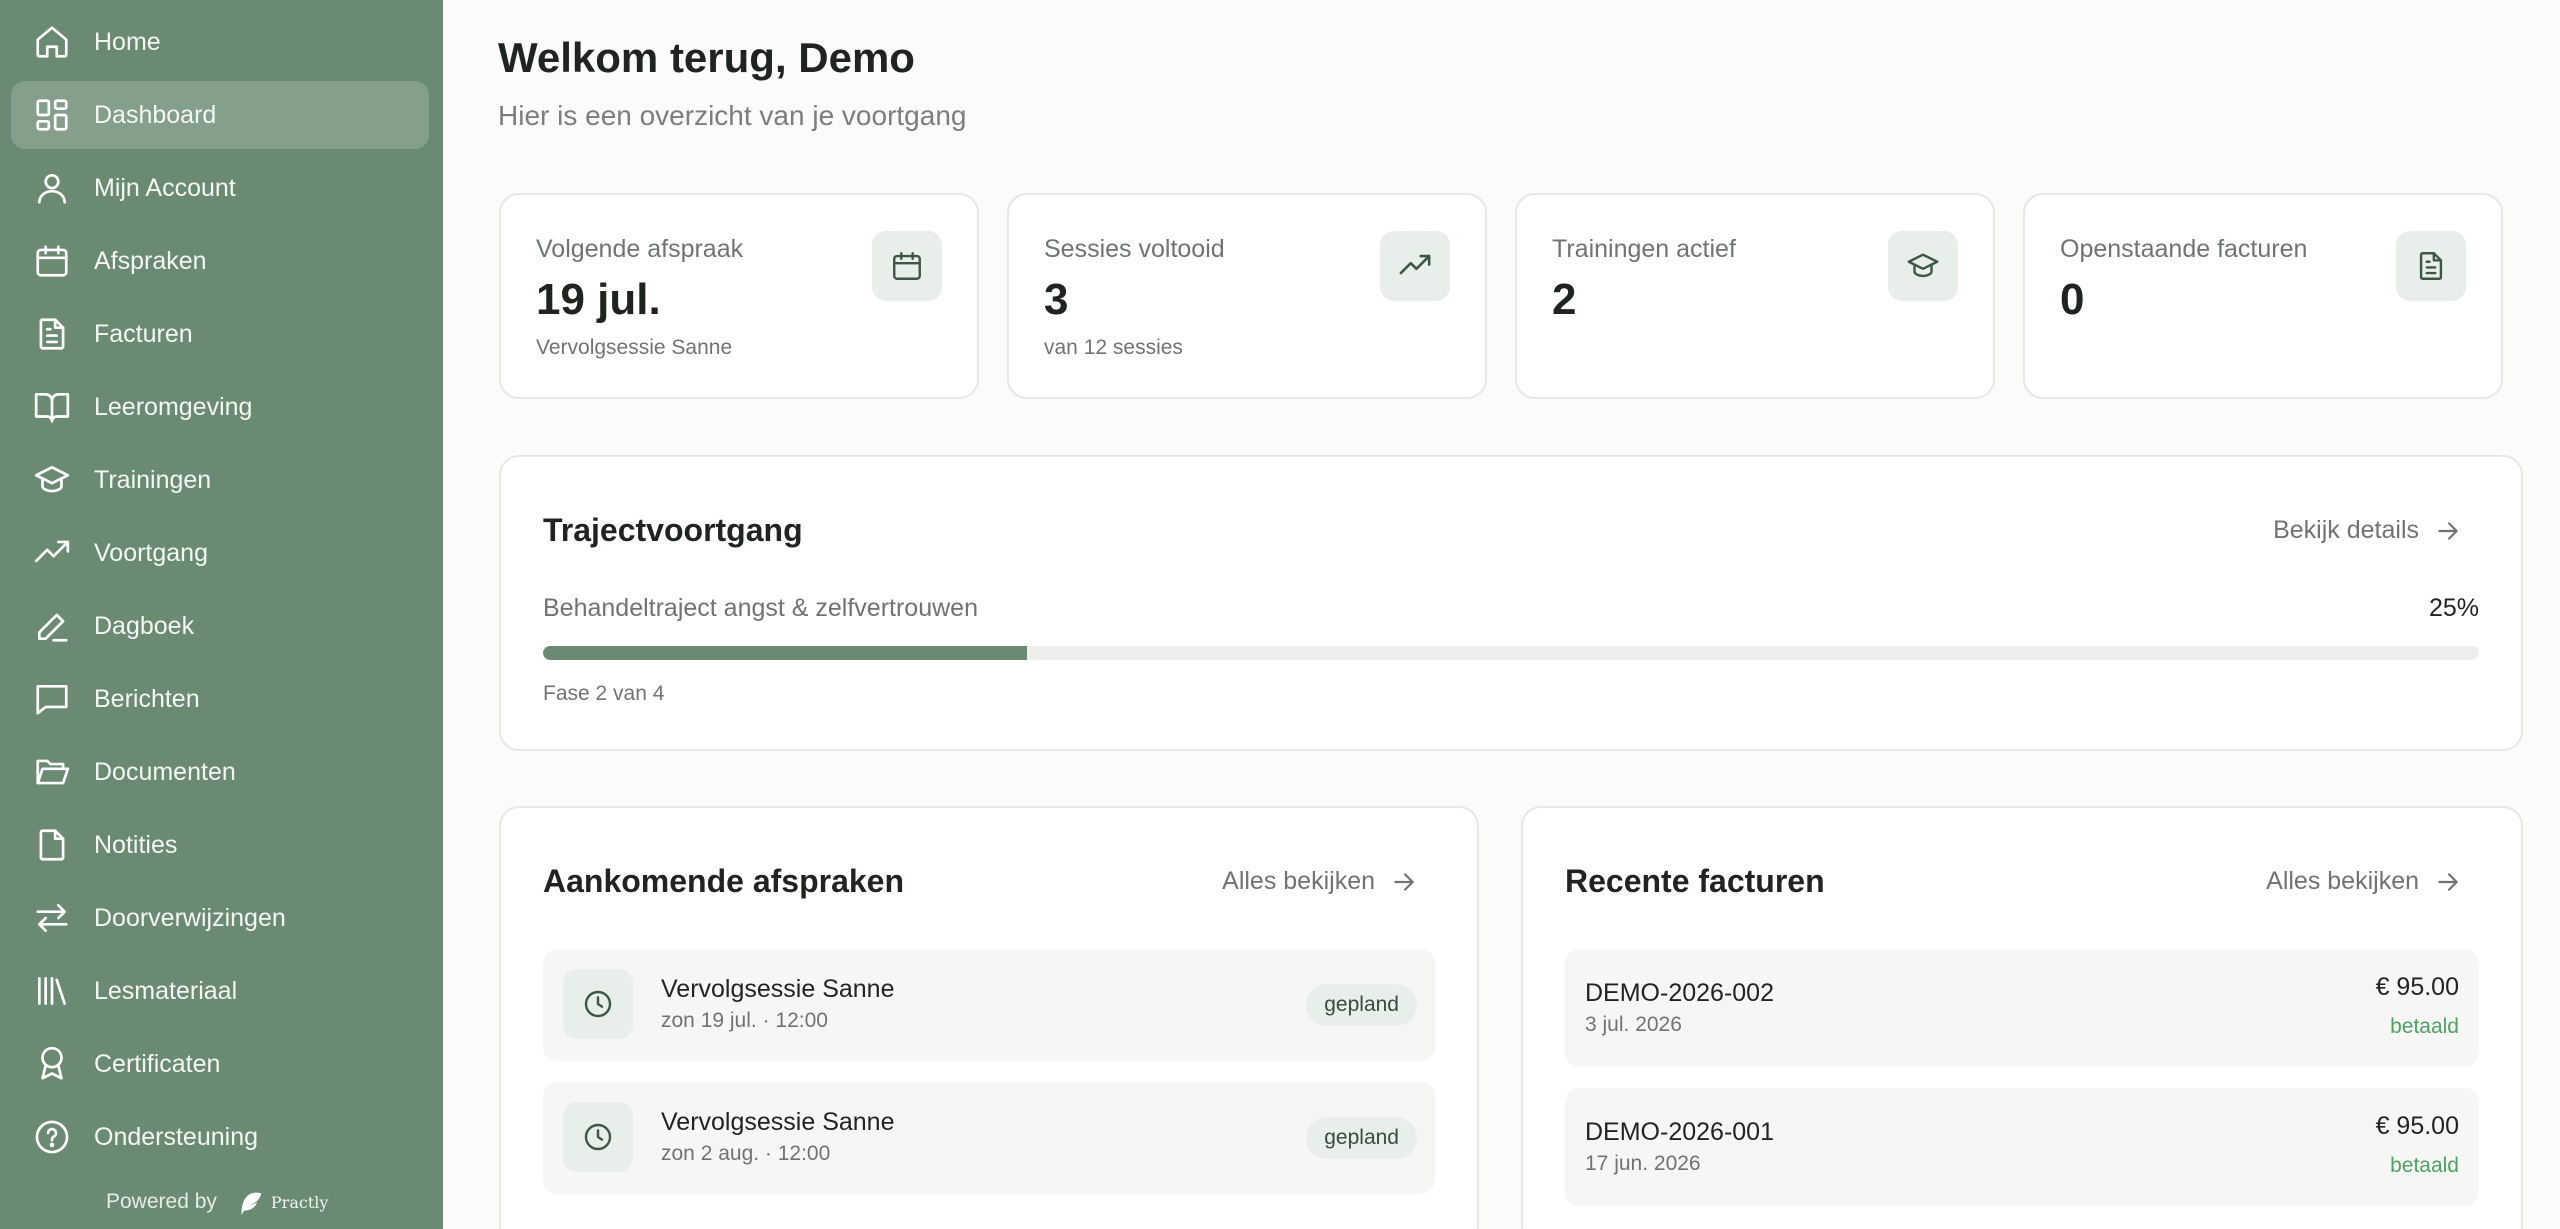 The image size is (2560, 1229). Describe the element at coordinates (1644, 249) in the screenshot. I see `stat-label: Trainingen actief` at that location.